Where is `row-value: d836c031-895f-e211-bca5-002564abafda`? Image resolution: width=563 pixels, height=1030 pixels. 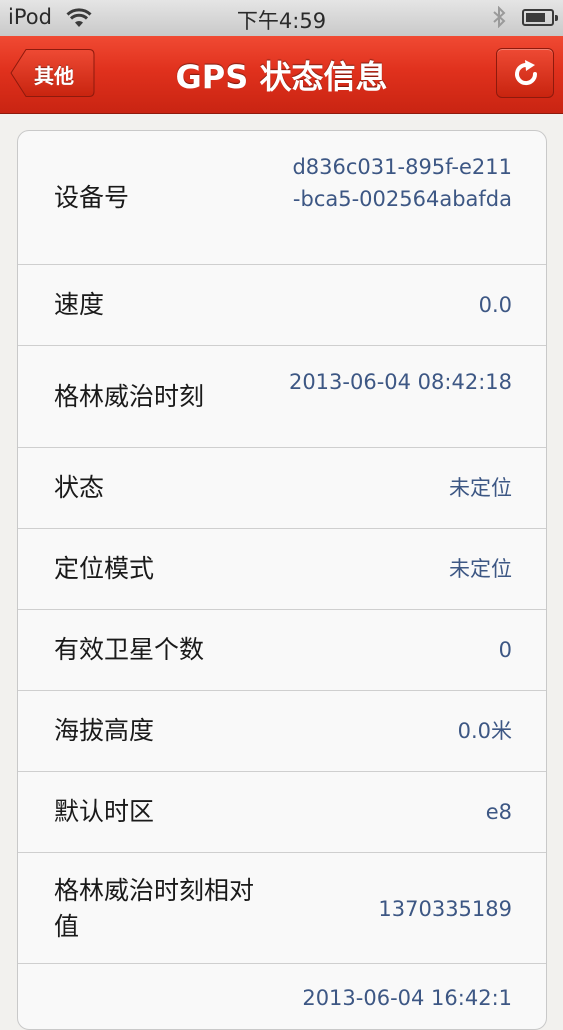 row-value: d836c031-895f-e211-bca5-002564abafda is located at coordinates (402, 183).